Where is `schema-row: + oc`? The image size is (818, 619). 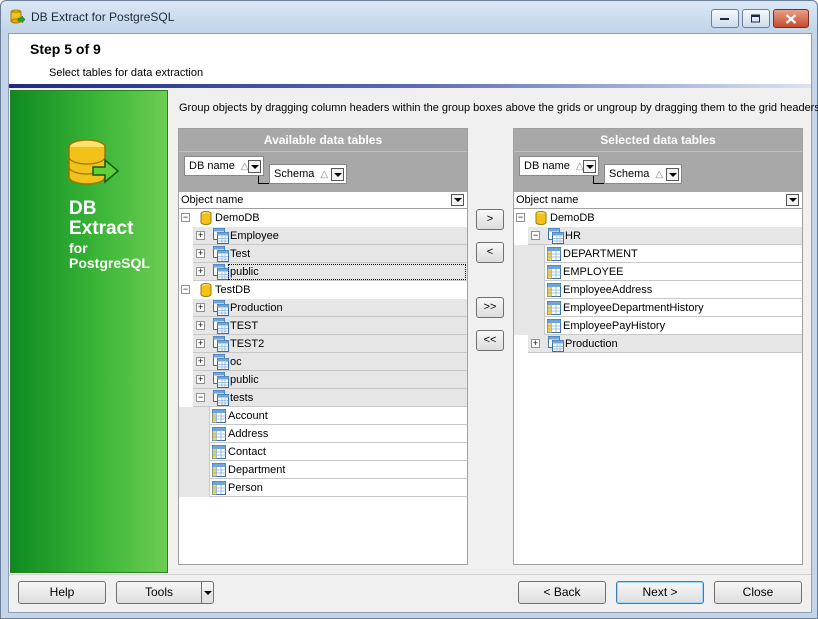
schema-row: + oc is located at coordinates (323, 362).